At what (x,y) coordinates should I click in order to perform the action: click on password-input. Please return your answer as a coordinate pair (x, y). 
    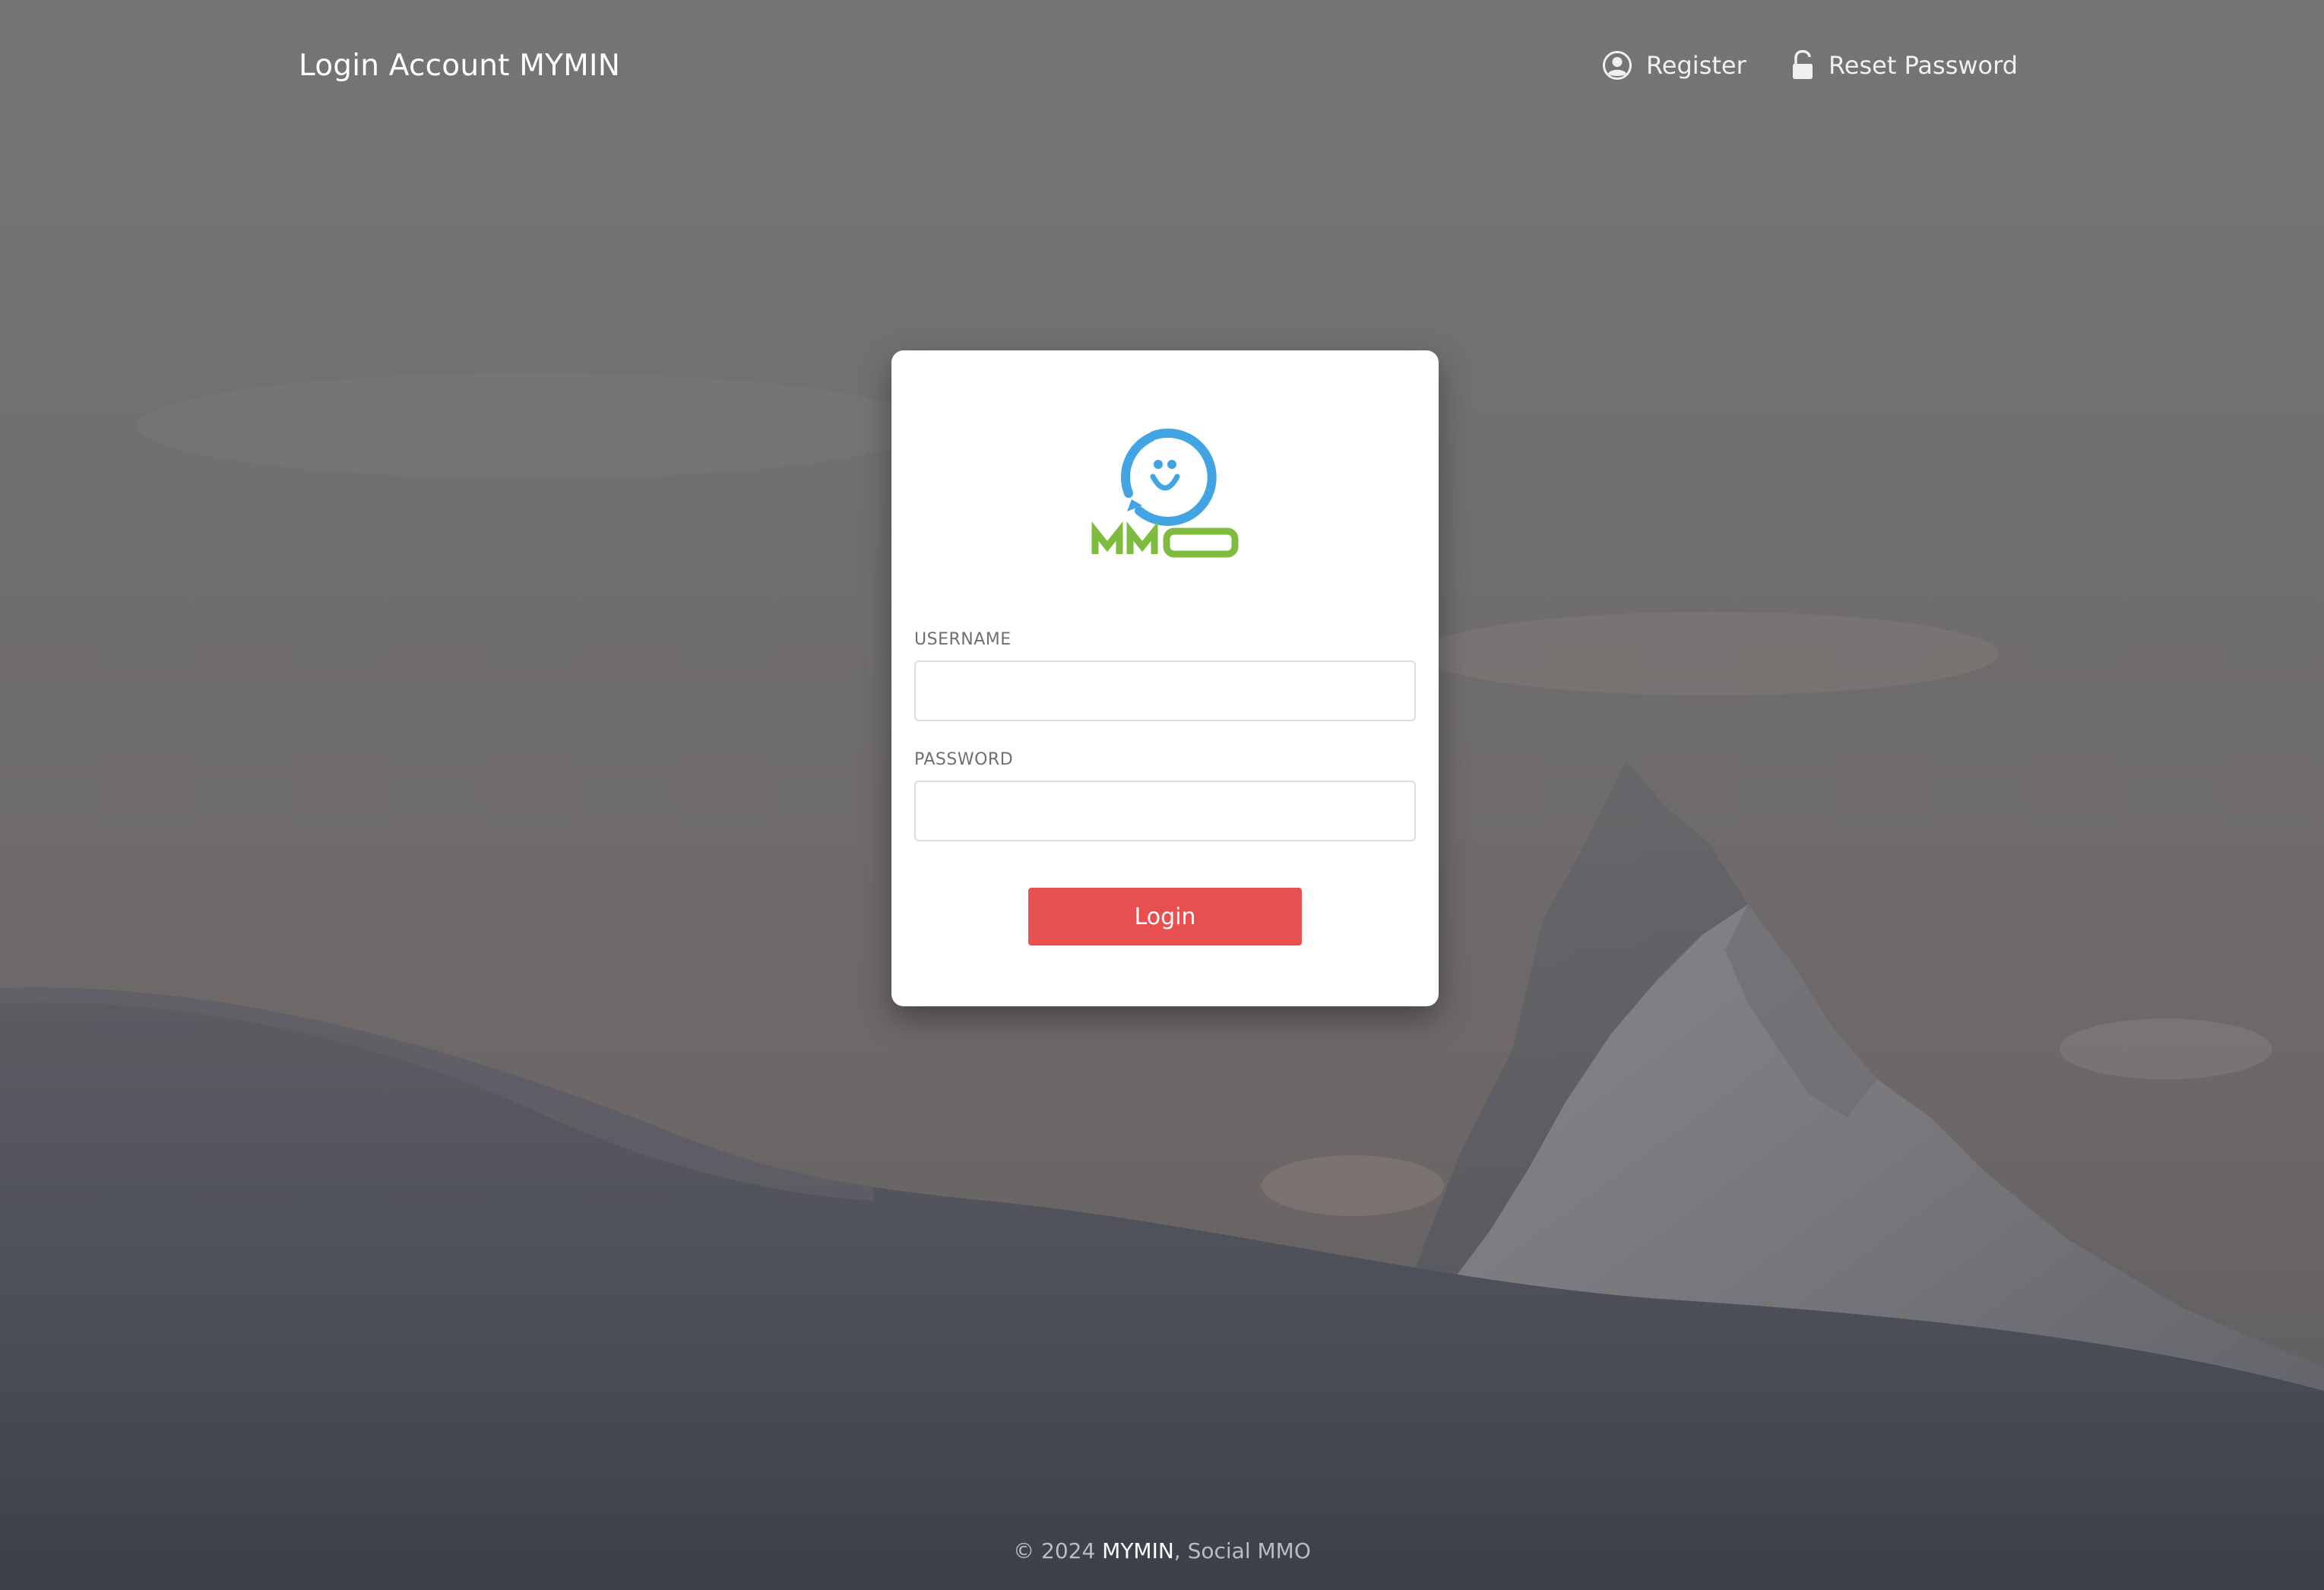
    Looking at the image, I should click on (1165, 811).